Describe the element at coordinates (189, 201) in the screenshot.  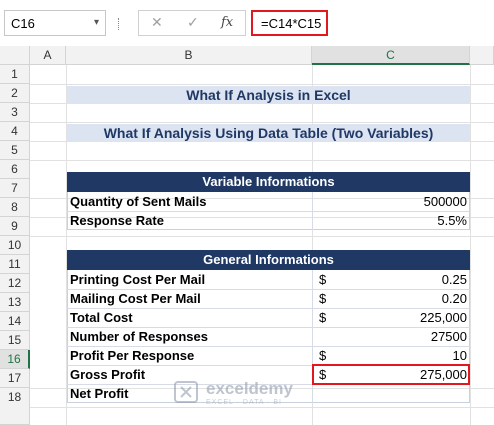
I see `variable-label: Quantity of Sent Mails` at that location.